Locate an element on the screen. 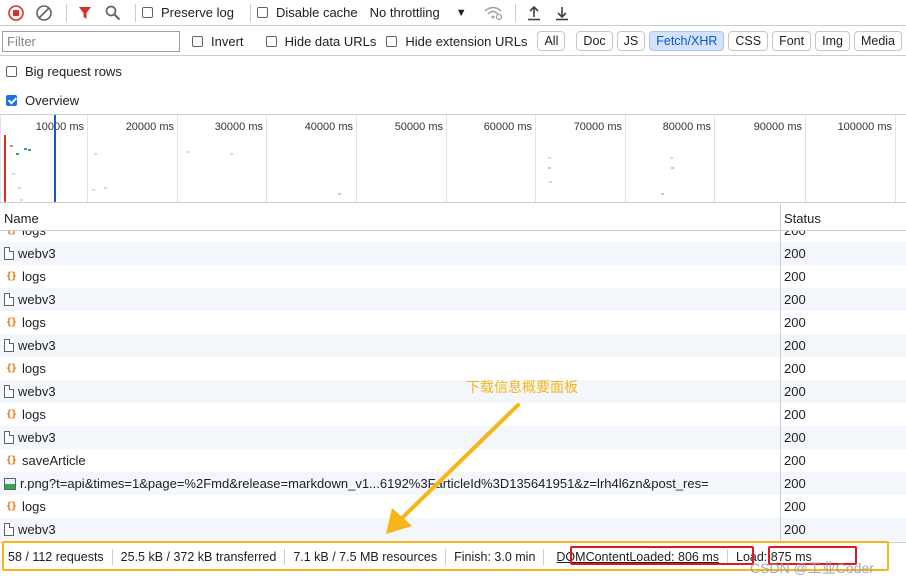 The height and width of the screenshot is (582, 906). column-header-status: Status is located at coordinates (802, 218).